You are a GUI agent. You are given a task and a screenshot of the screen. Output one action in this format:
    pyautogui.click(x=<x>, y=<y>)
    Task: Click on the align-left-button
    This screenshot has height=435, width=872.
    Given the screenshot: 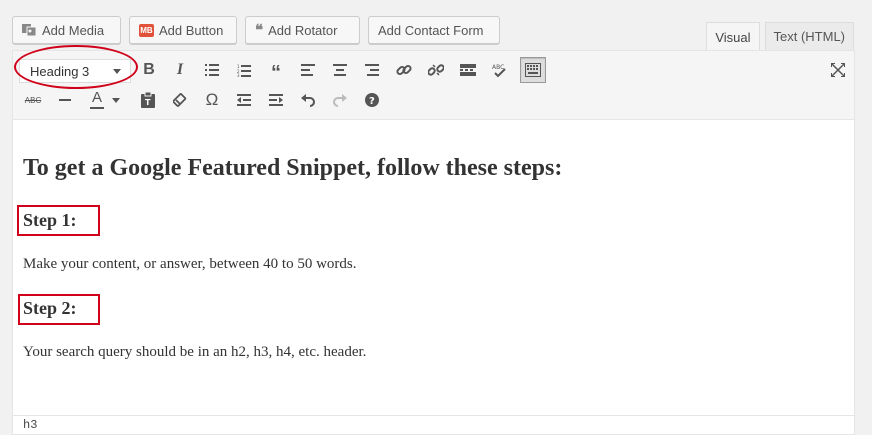 What is the action you would take?
    pyautogui.click(x=308, y=70)
    